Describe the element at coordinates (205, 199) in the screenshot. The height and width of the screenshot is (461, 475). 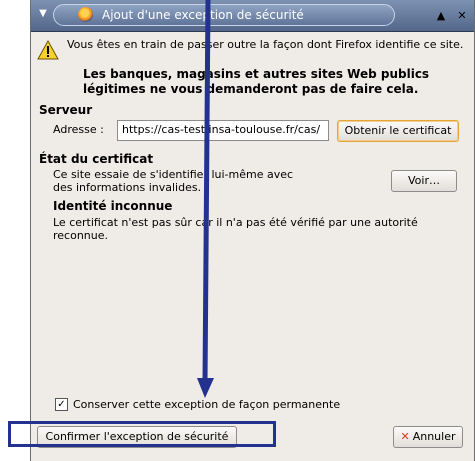
I see `annotation-arrow-icon` at that location.